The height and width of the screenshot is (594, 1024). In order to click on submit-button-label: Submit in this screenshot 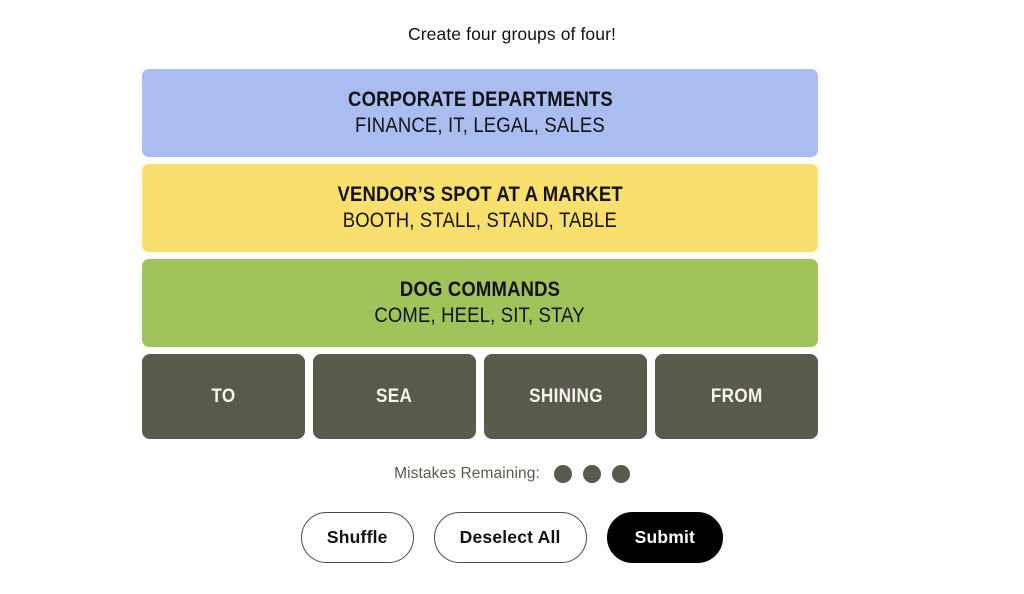, I will do `click(665, 537)`.